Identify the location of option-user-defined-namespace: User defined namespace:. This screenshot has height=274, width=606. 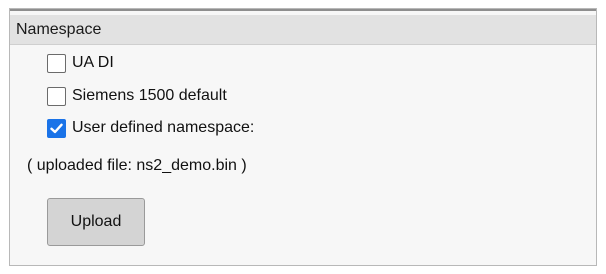
(150, 128).